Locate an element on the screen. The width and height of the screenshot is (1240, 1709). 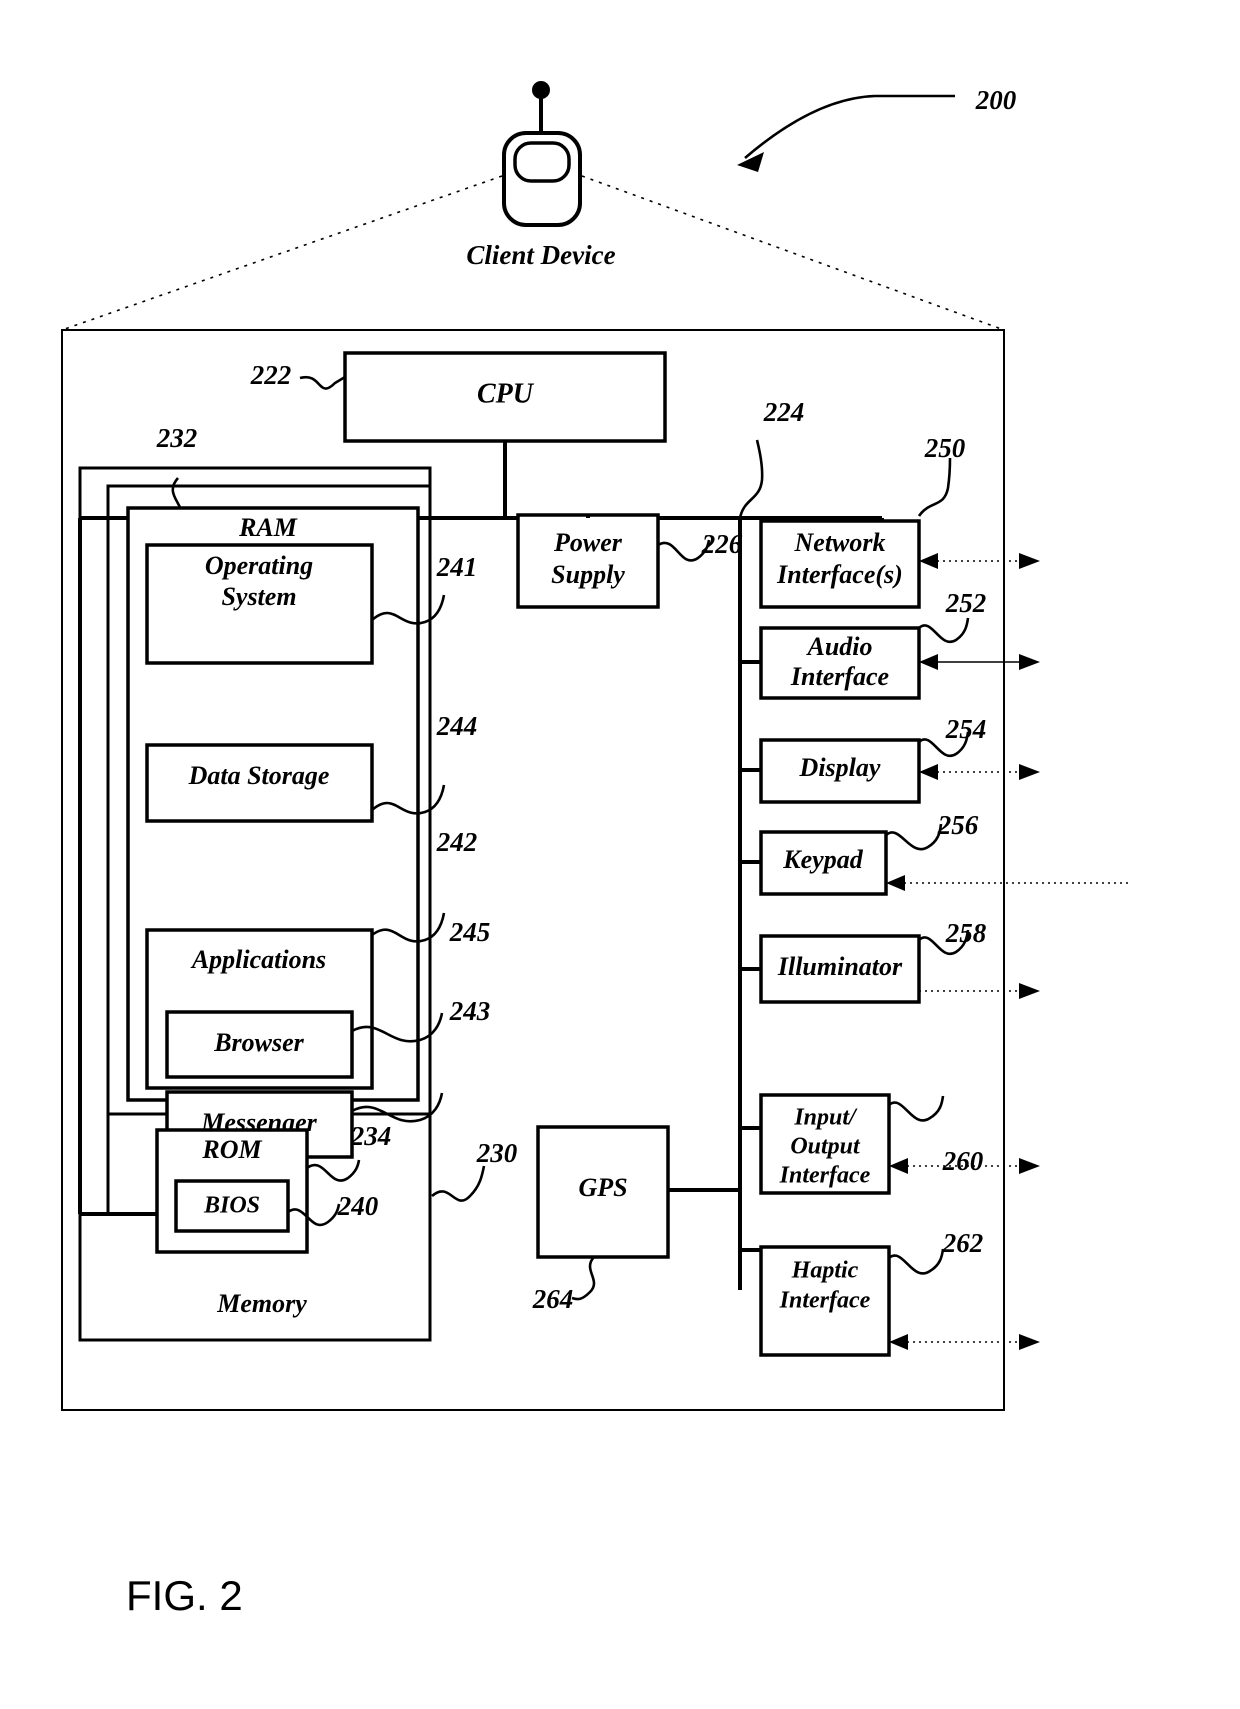
overall-reference-pointer is located at coordinates (846, 133).